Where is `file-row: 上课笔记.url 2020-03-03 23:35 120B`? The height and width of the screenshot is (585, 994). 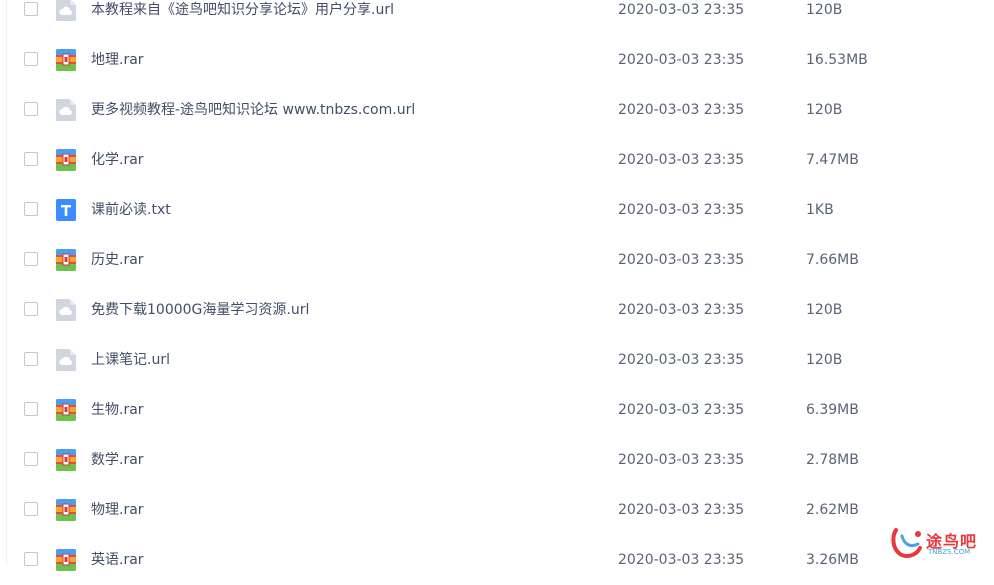 file-row: 上课笔记.url 2020-03-03 23:35 120B is located at coordinates (497, 360).